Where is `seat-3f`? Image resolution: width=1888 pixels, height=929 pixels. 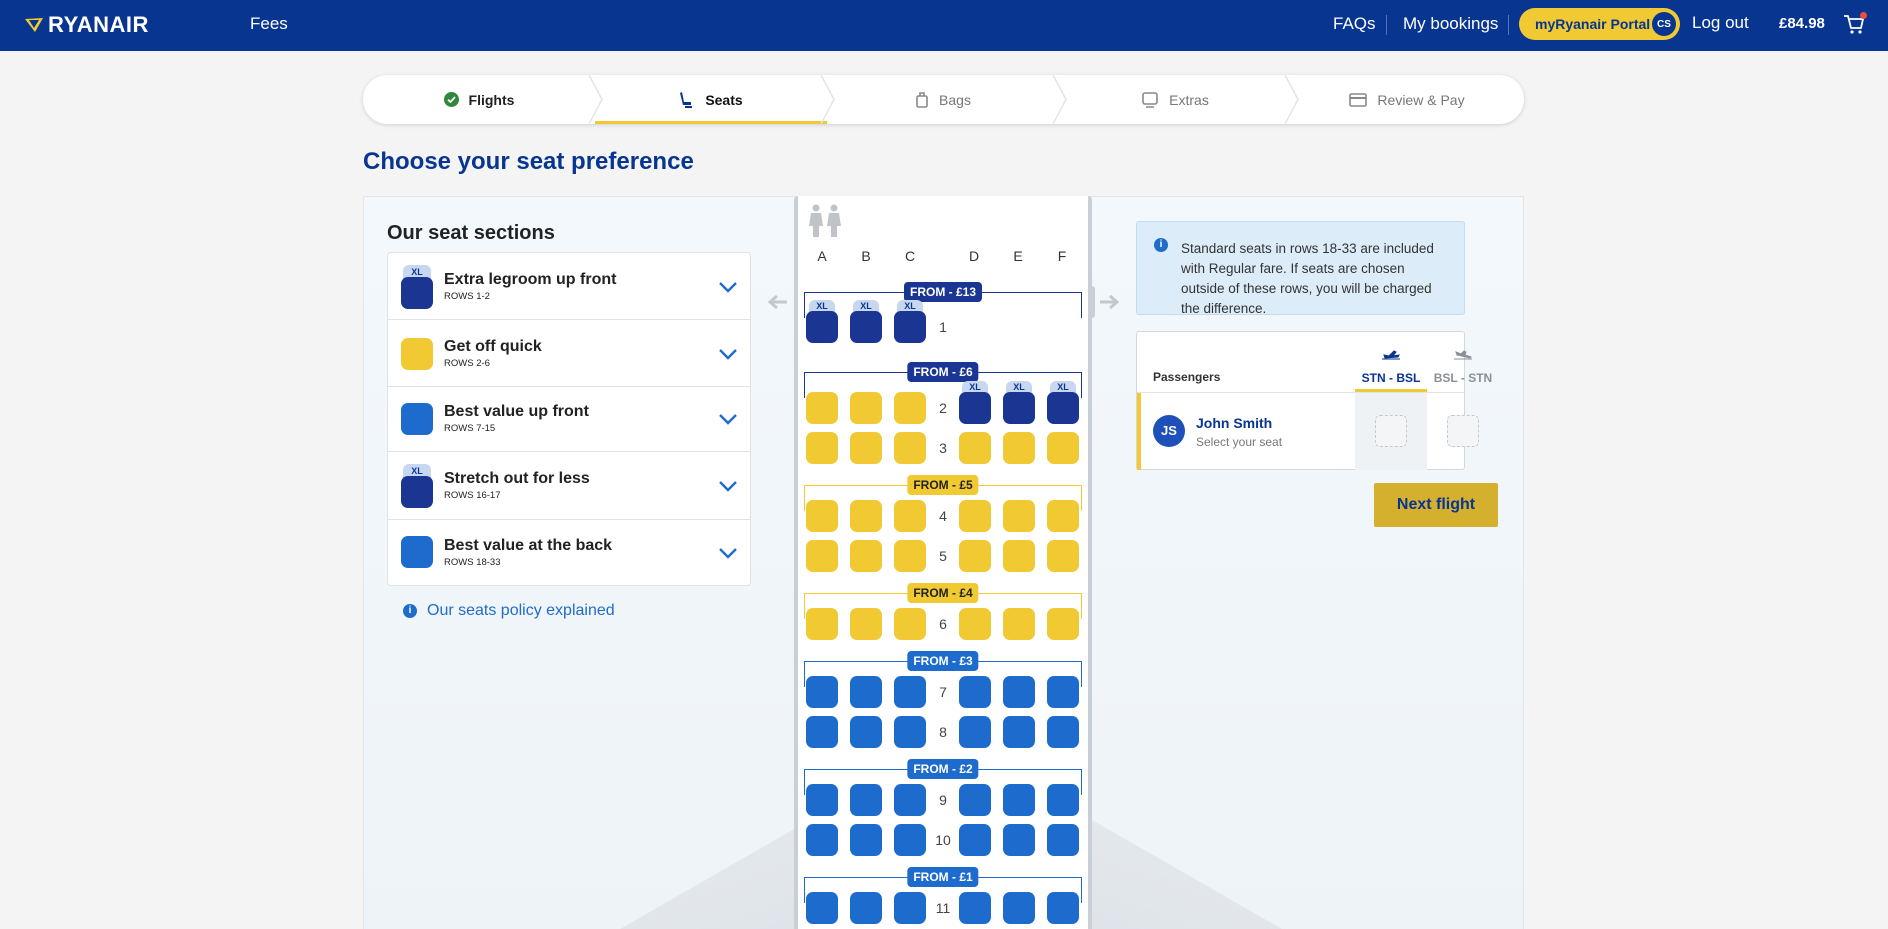 seat-3f is located at coordinates (1063, 448).